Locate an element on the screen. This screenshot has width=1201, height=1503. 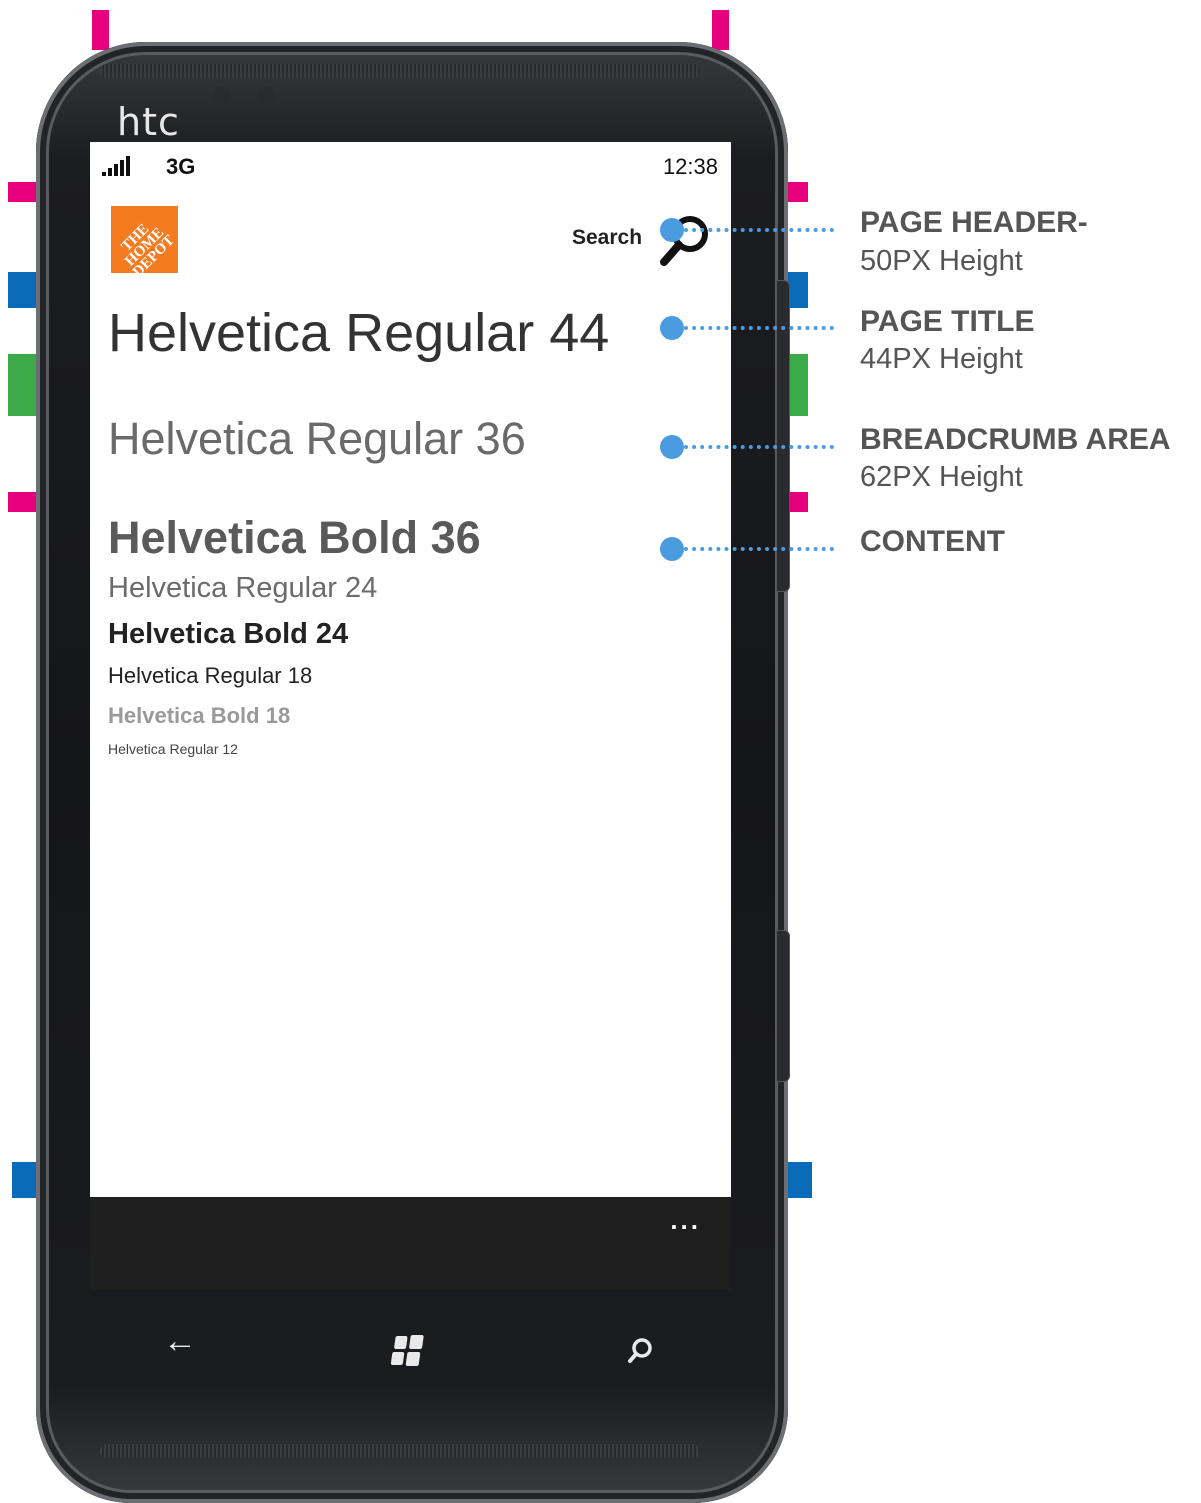
status-bar: 3G 12:38 is located at coordinates (410, 167).